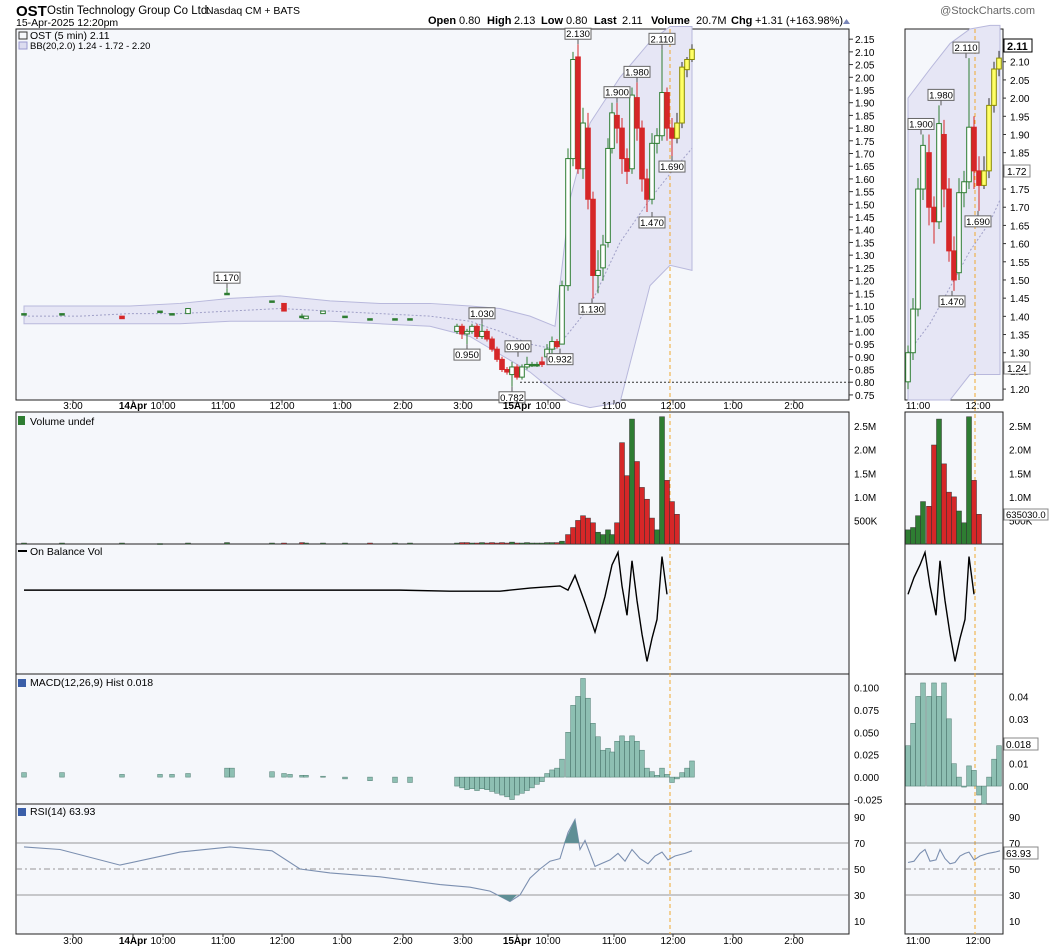 This screenshot has height=950, width=1050. Describe the element at coordinates (799, 21) in the screenshot. I see `ohlc-chg: +1.31 (+163.98%)` at that location.